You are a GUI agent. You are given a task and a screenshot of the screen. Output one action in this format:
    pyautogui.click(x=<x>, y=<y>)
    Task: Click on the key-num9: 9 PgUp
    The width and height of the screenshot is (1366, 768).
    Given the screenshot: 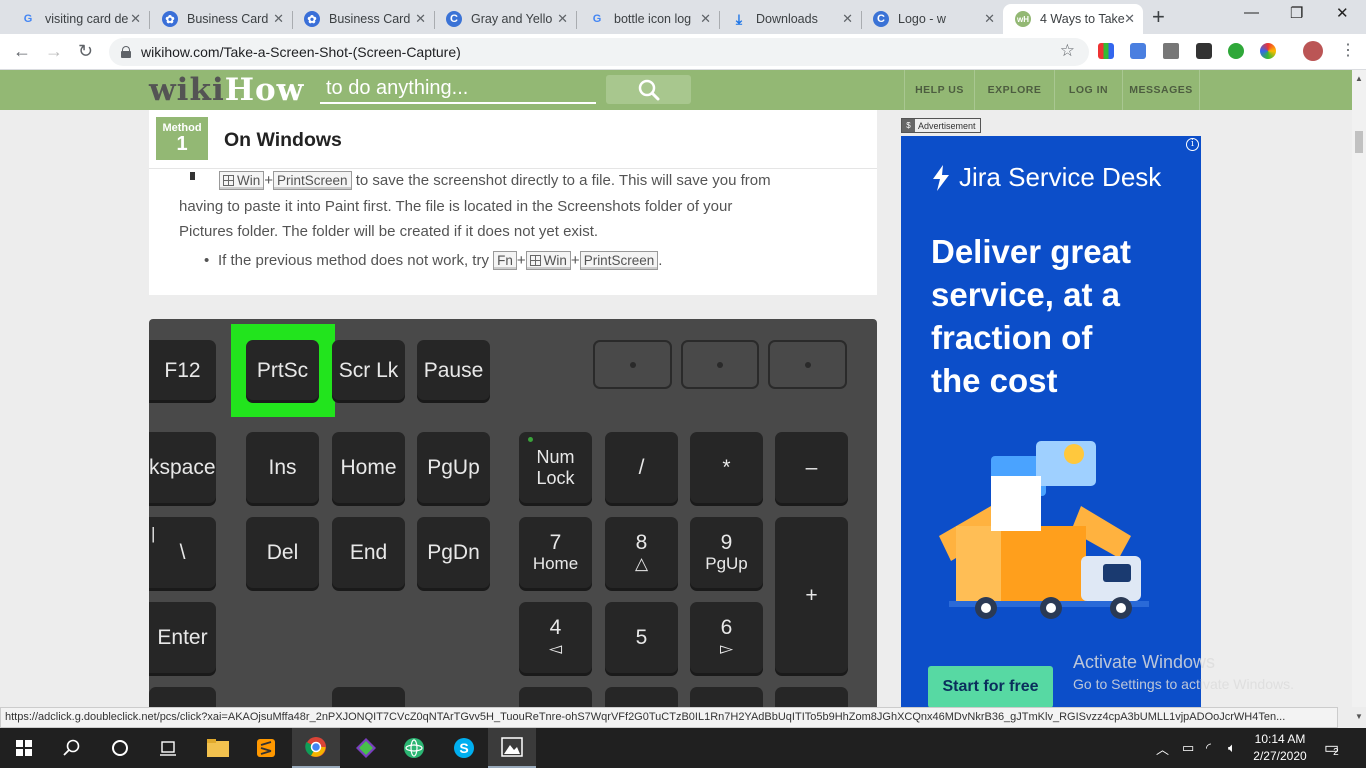 What is the action you would take?
    pyautogui.click(x=726, y=552)
    